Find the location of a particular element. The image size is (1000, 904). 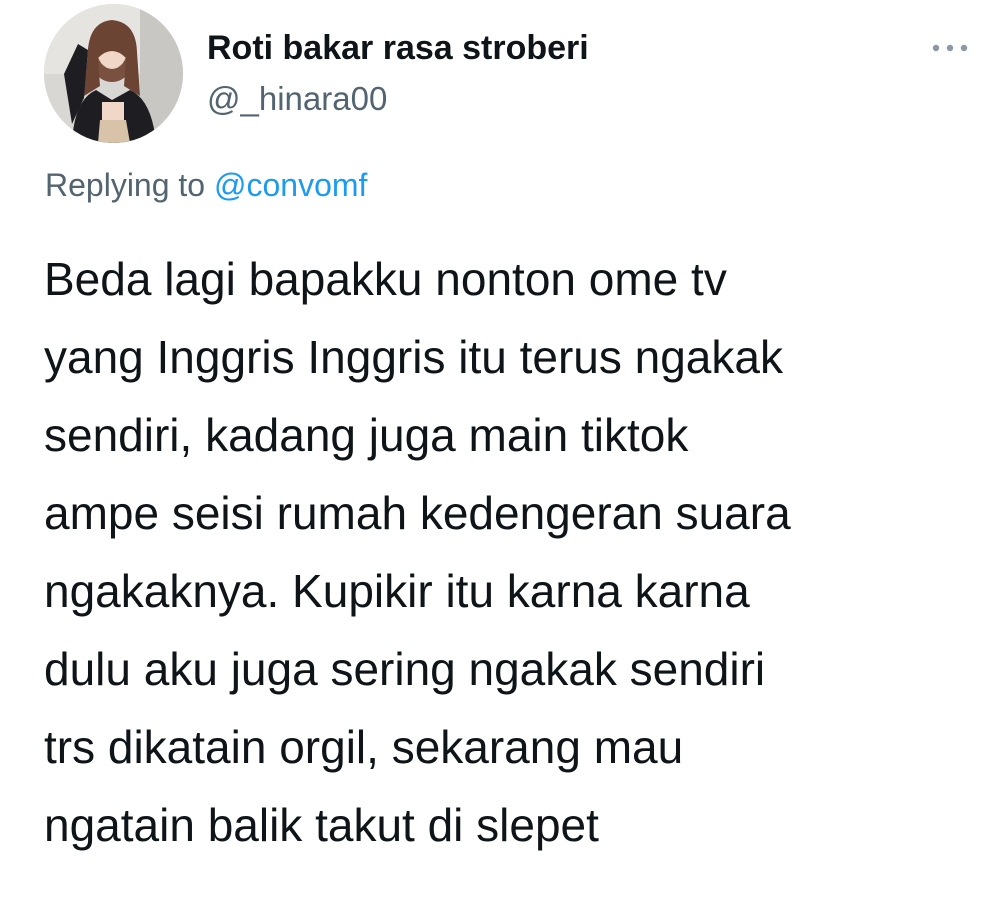

more-options-button is located at coordinates (950, 48).